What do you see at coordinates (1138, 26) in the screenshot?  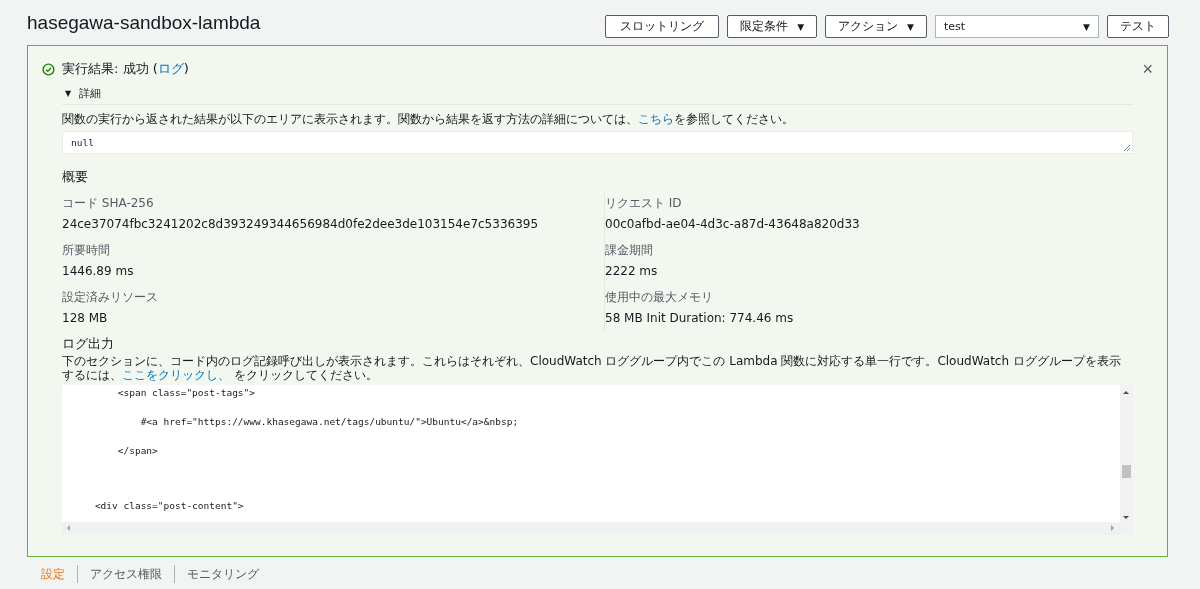 I see `toolbar-button: テスト` at bounding box center [1138, 26].